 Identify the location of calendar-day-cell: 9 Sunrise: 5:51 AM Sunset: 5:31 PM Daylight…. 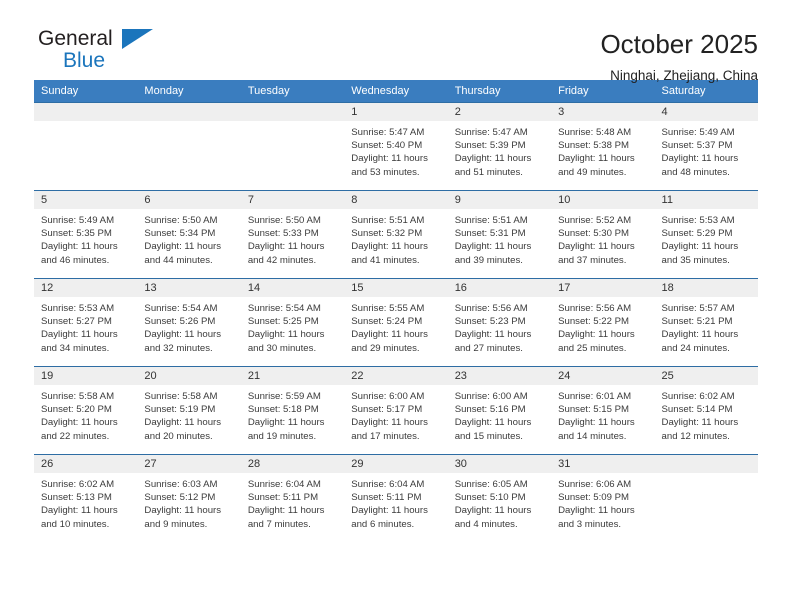
(499, 234).